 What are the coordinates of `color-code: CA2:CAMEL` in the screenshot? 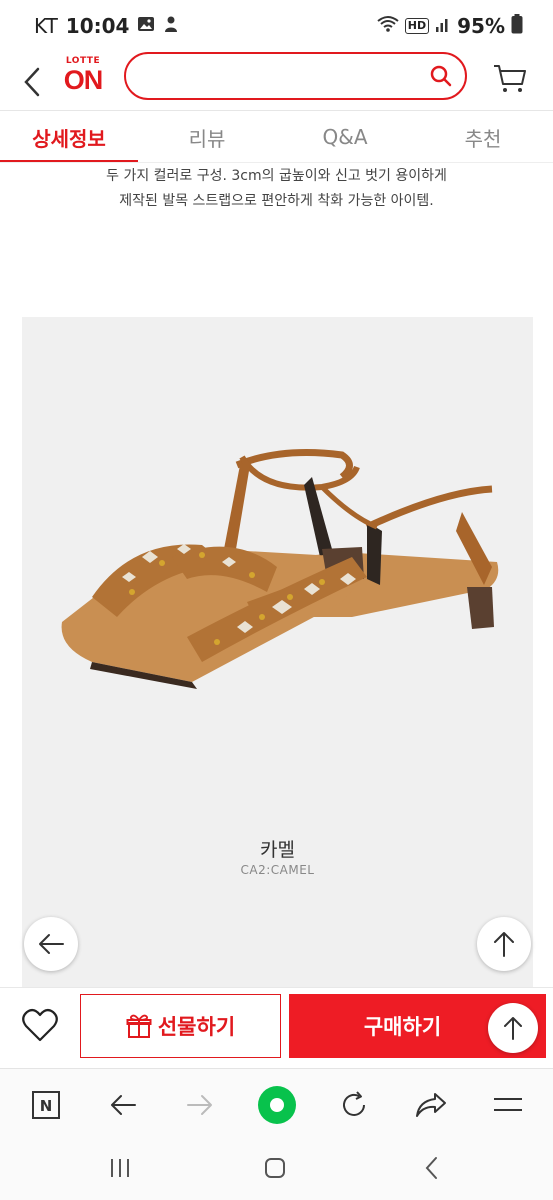 It's located at (277, 870).